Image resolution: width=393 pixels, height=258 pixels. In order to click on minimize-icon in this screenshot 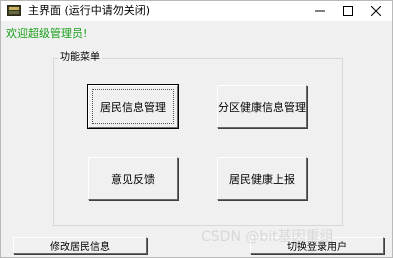, I will do `click(320, 11)`.